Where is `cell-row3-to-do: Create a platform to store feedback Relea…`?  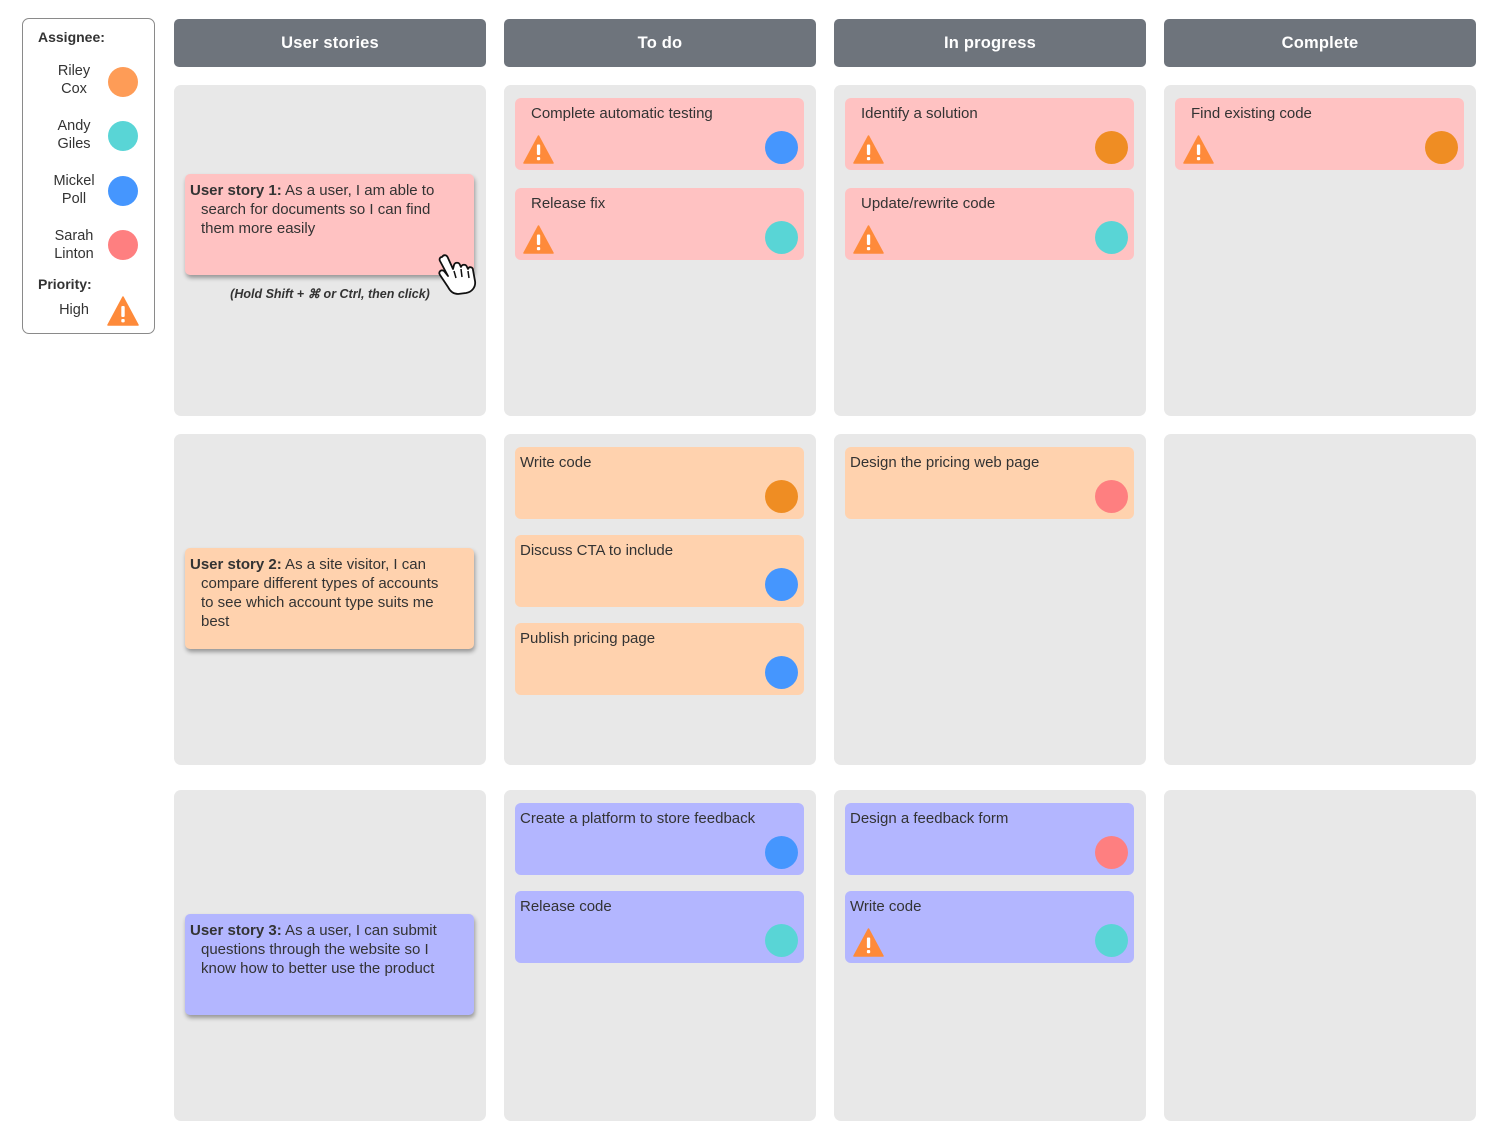
cell-row3-to-do: Create a platform to store feedback Relea… is located at coordinates (660, 955).